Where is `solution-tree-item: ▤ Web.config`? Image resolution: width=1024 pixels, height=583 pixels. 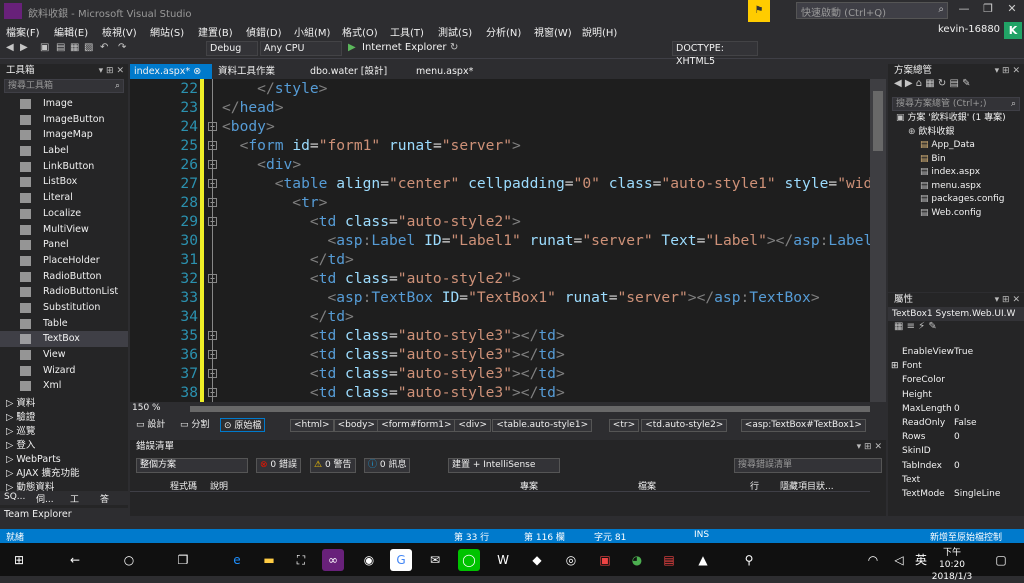 solution-tree-item: ▤ Web.config is located at coordinates (956, 214).